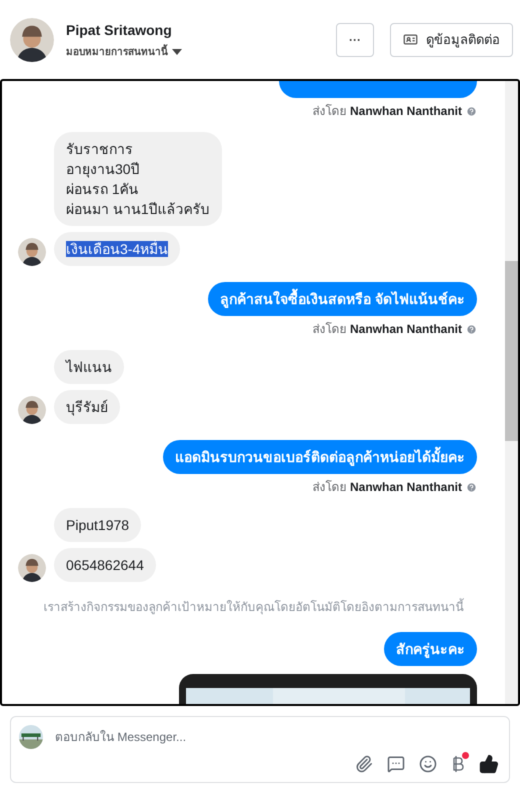  What do you see at coordinates (138, 179) in the screenshot?
I see `incoming-message: รับราชการ อายุงาน30ปี ผ่อนรถ 1คัน ผ่อนมา นาน1ปีแล้วครับ` at bounding box center [138, 179].